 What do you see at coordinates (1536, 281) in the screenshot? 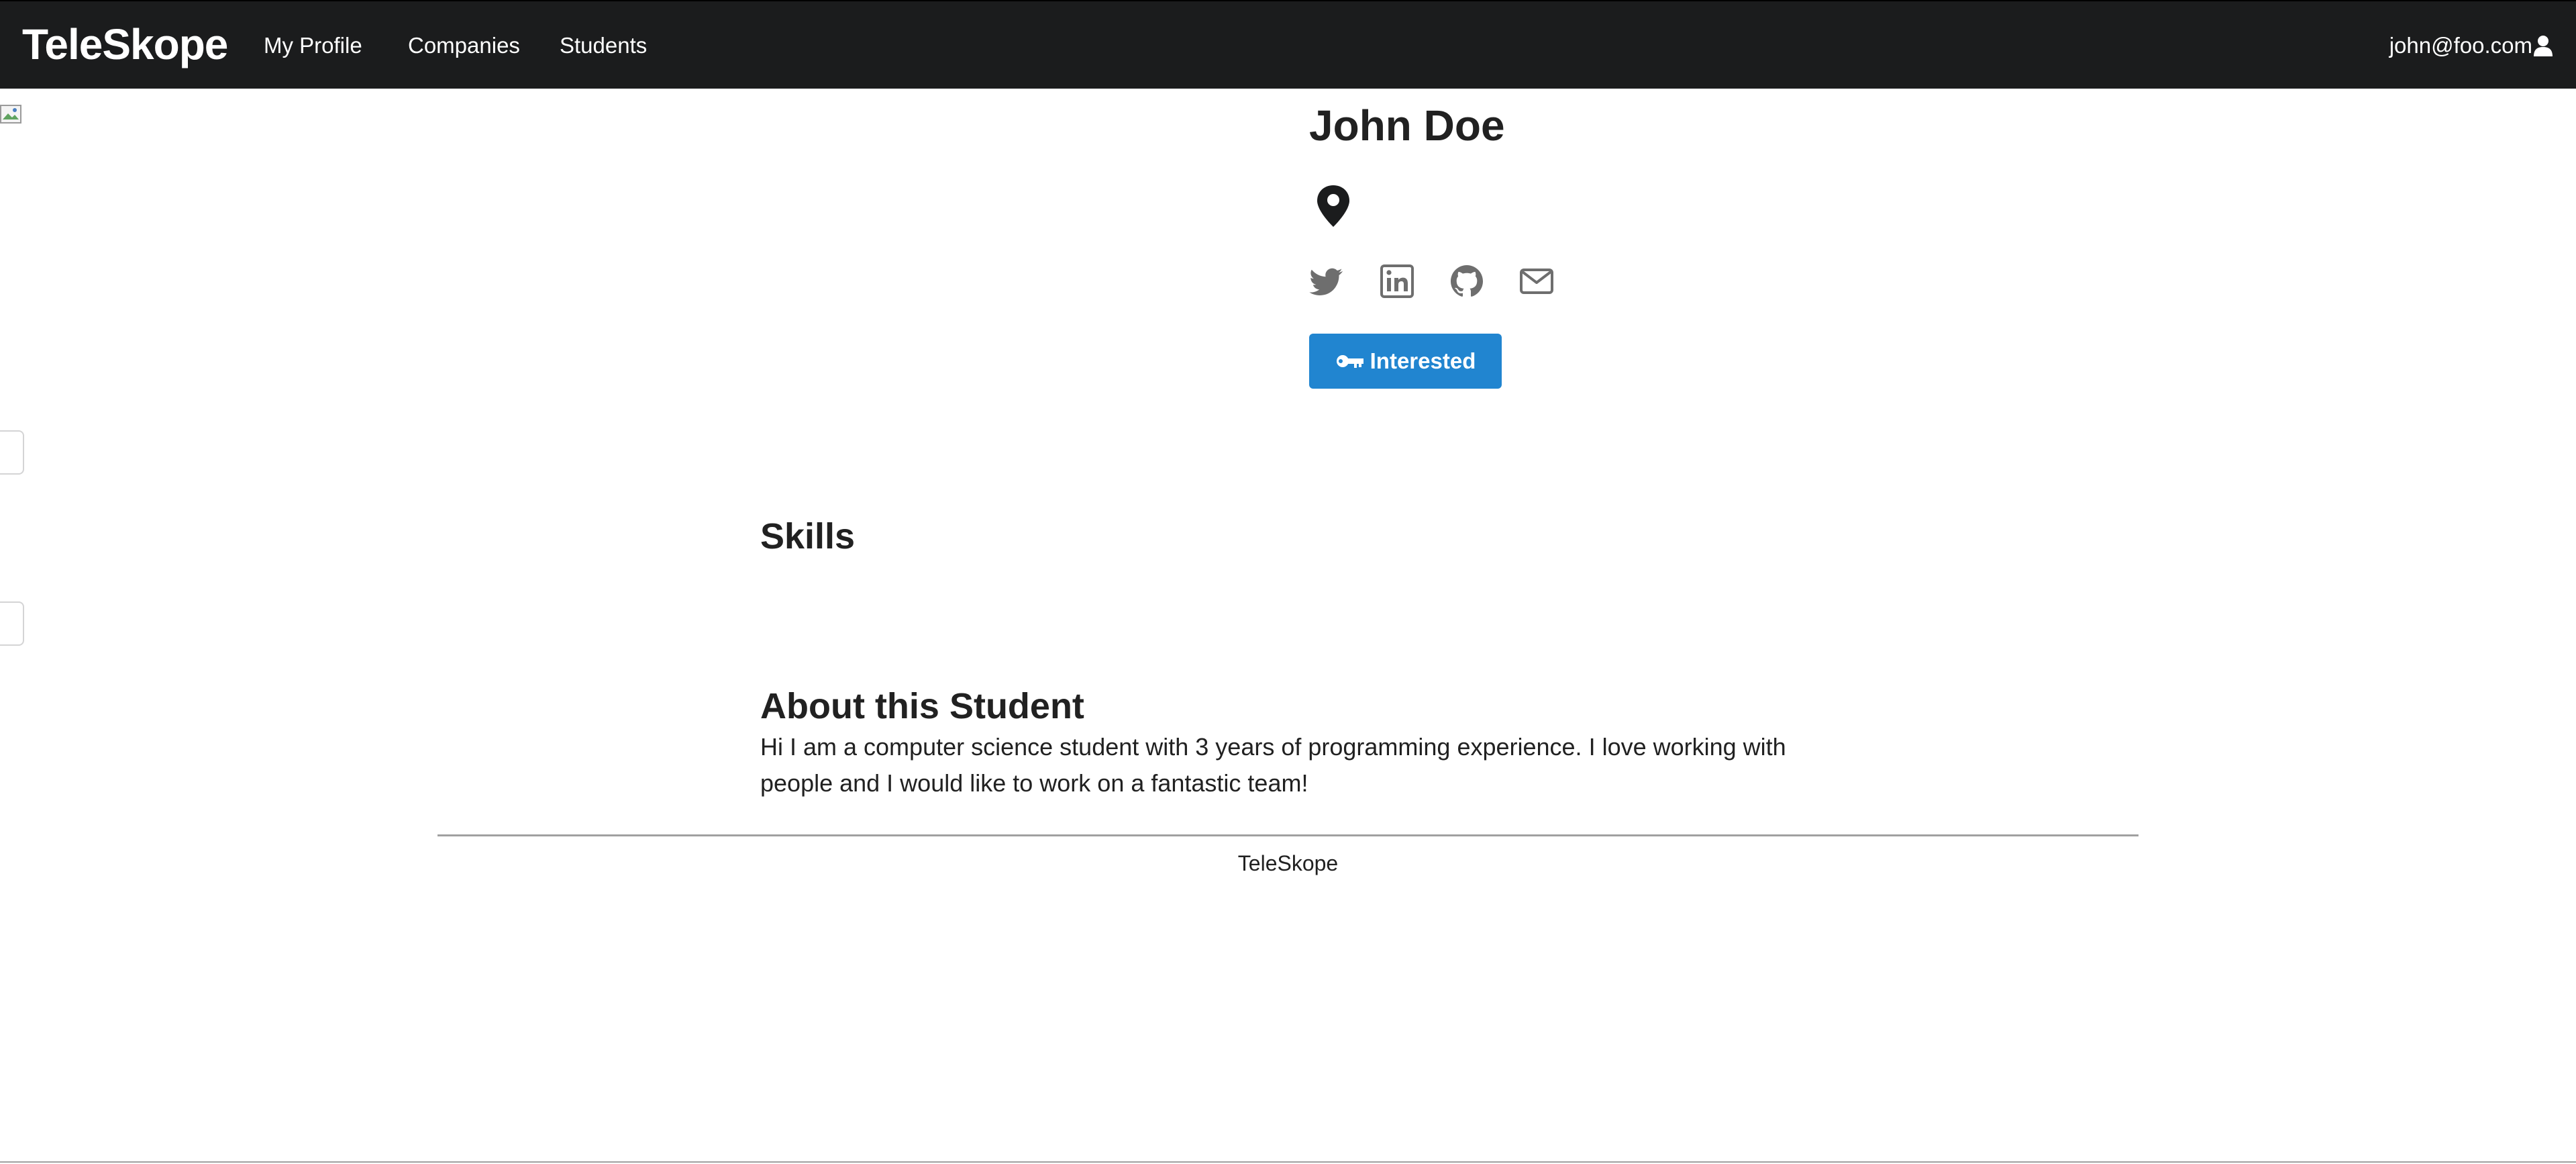
I see `envelope-icon` at bounding box center [1536, 281].